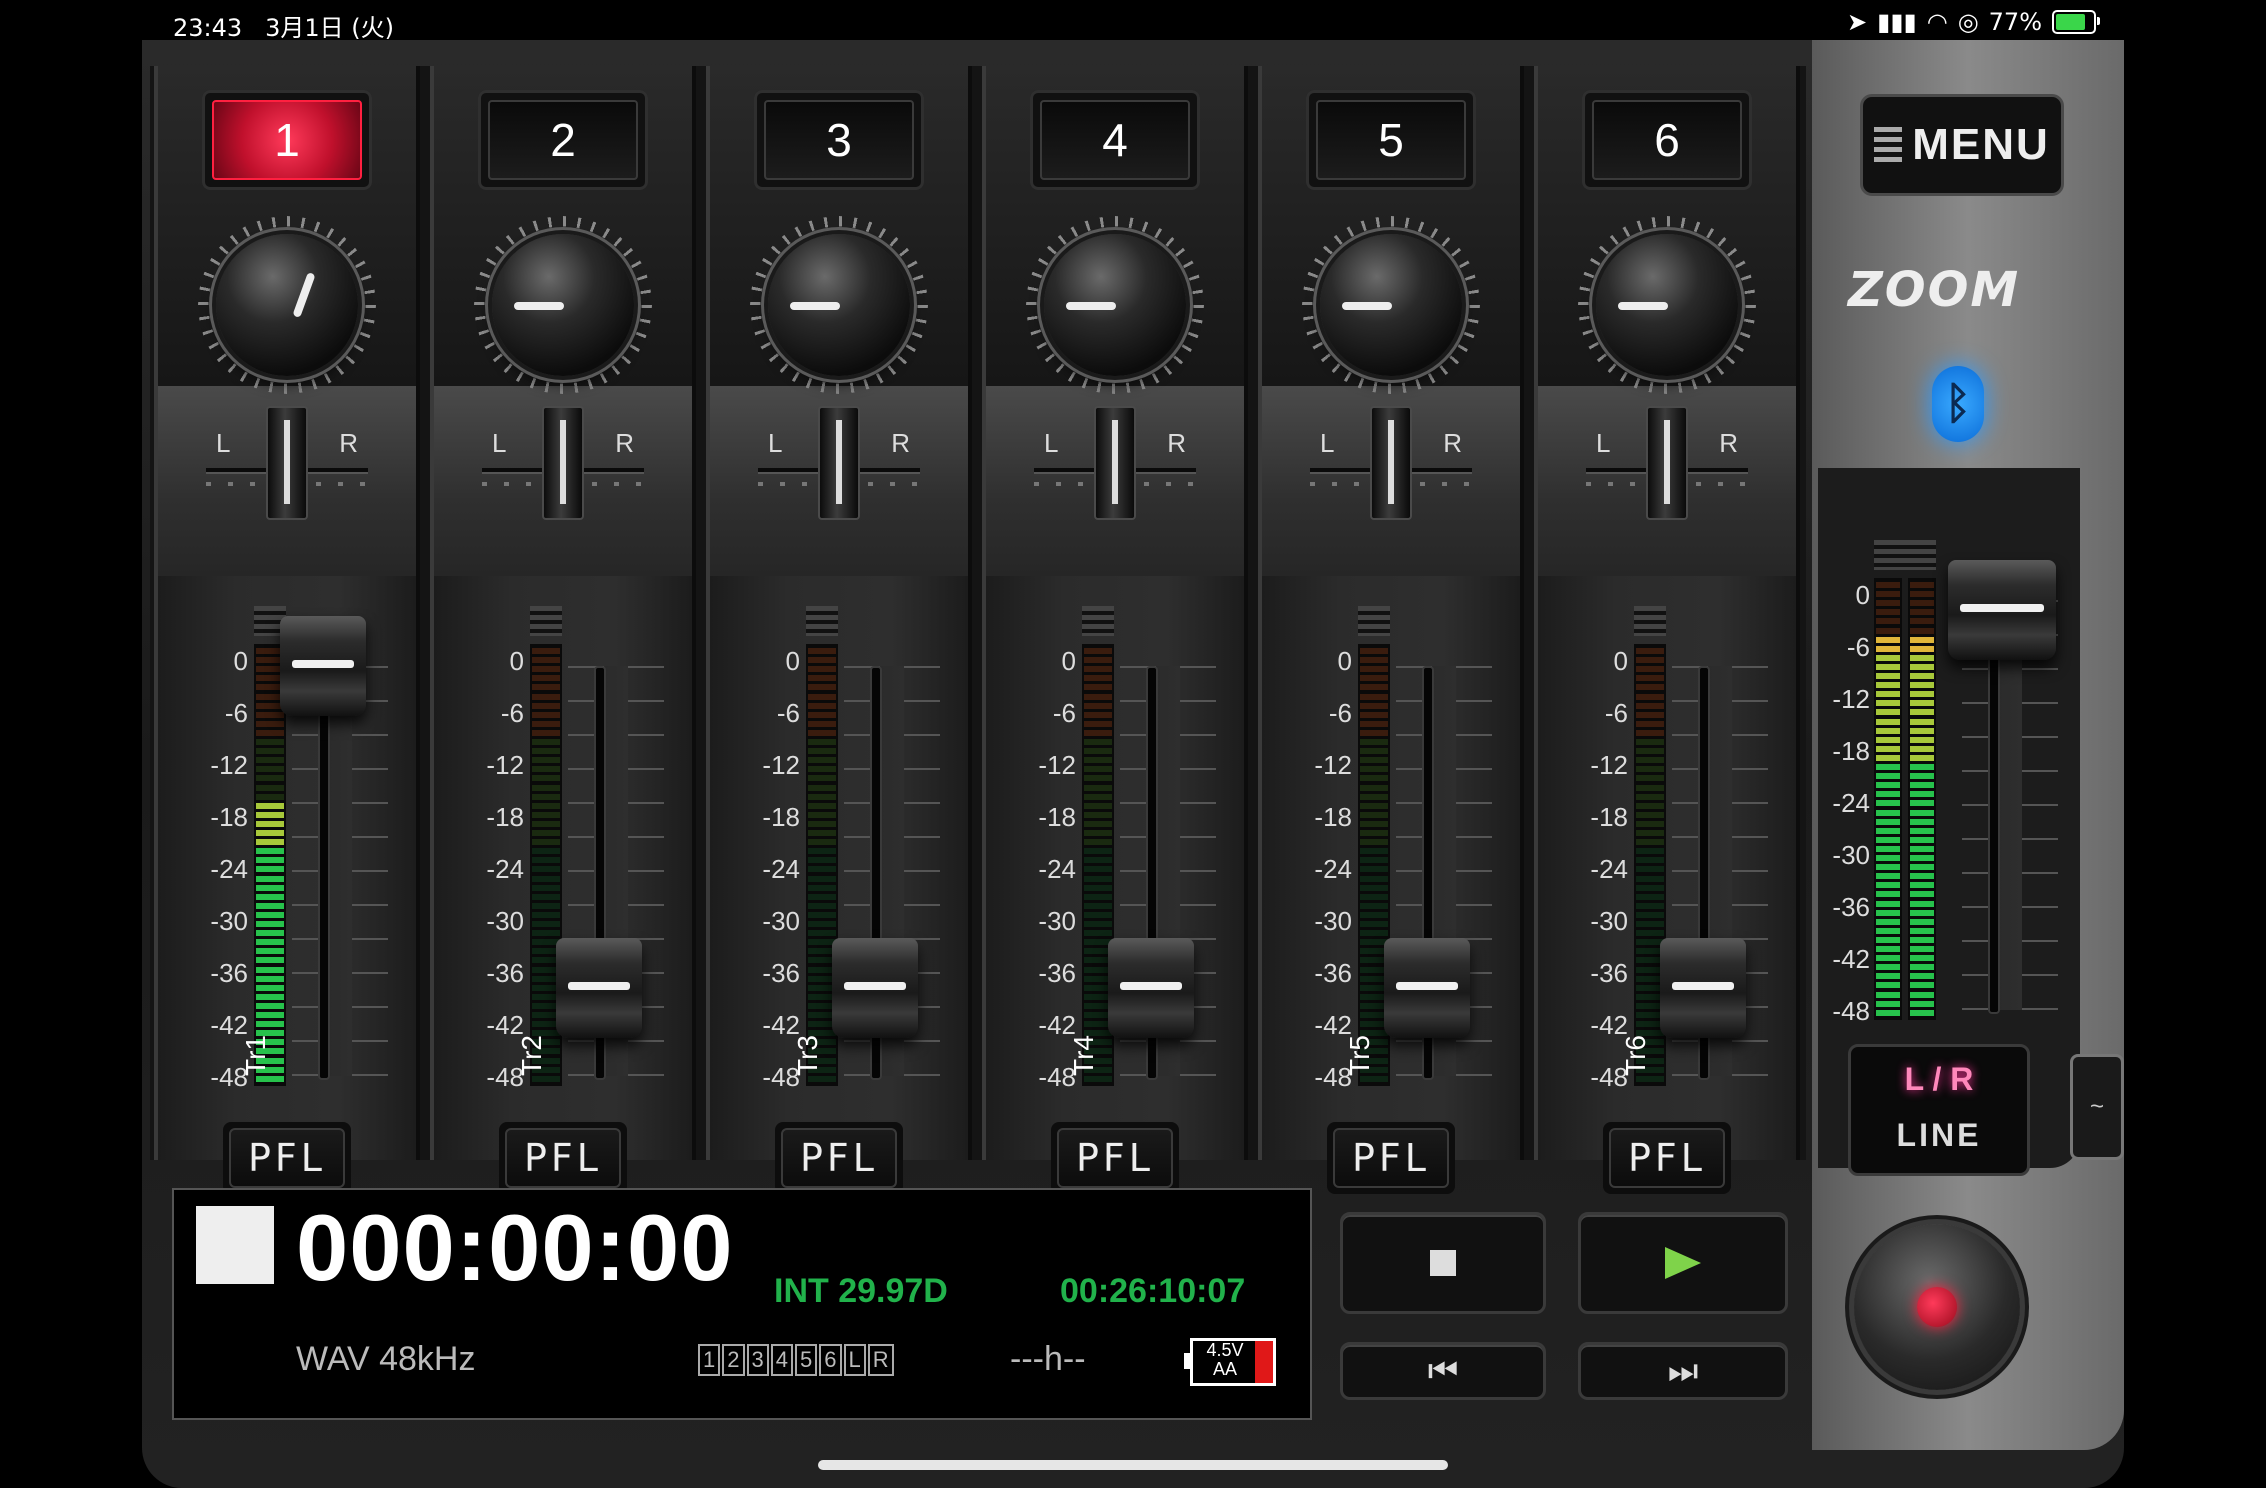  I want to click on status-time: 23:43 3月1日 (火), so click(283, 28).